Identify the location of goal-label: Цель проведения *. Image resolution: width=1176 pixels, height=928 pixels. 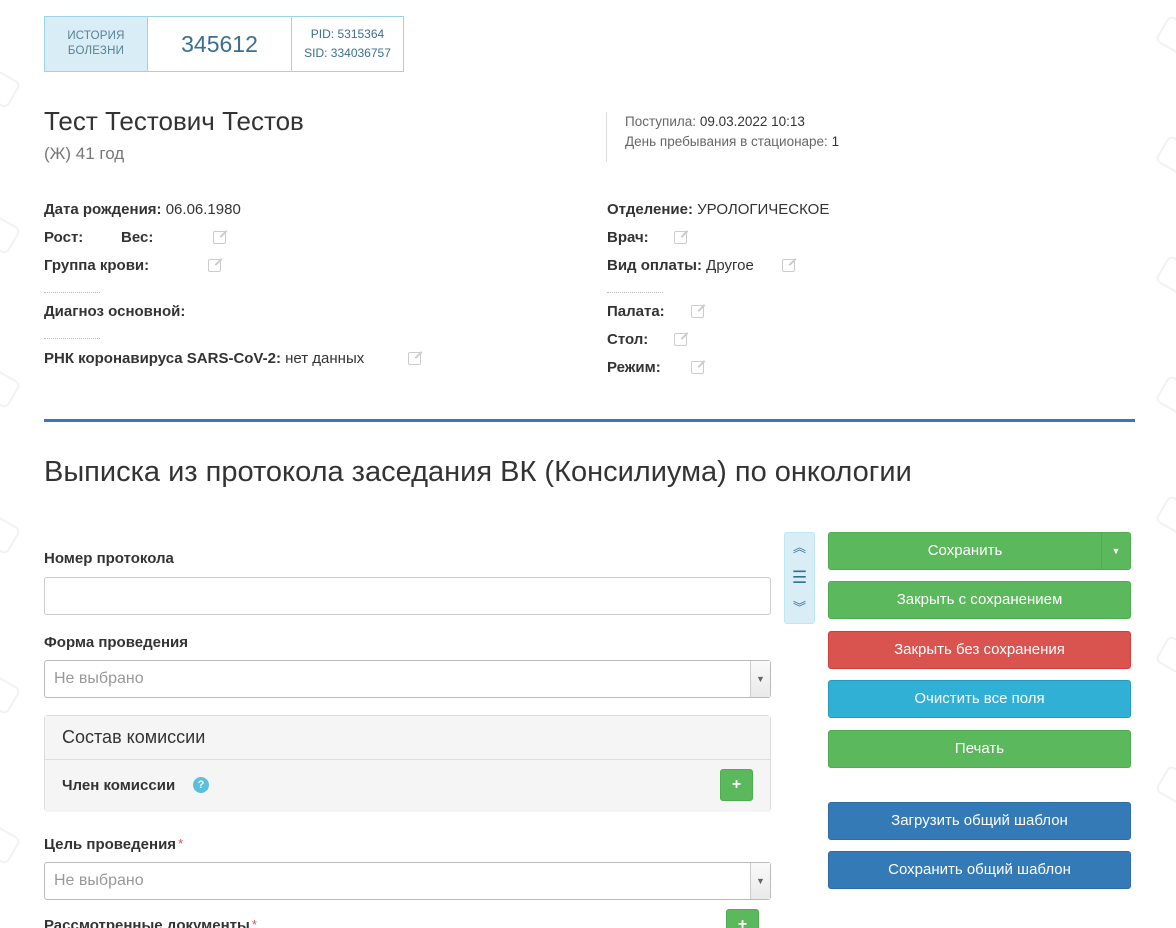
(113, 844).